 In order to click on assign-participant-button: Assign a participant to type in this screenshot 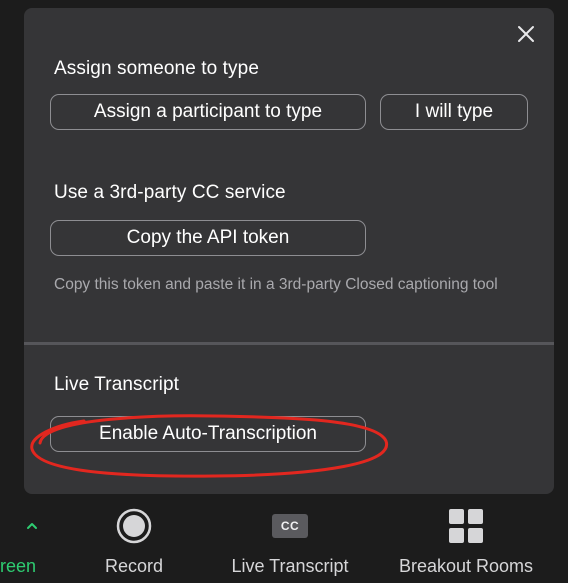, I will do `click(208, 112)`.